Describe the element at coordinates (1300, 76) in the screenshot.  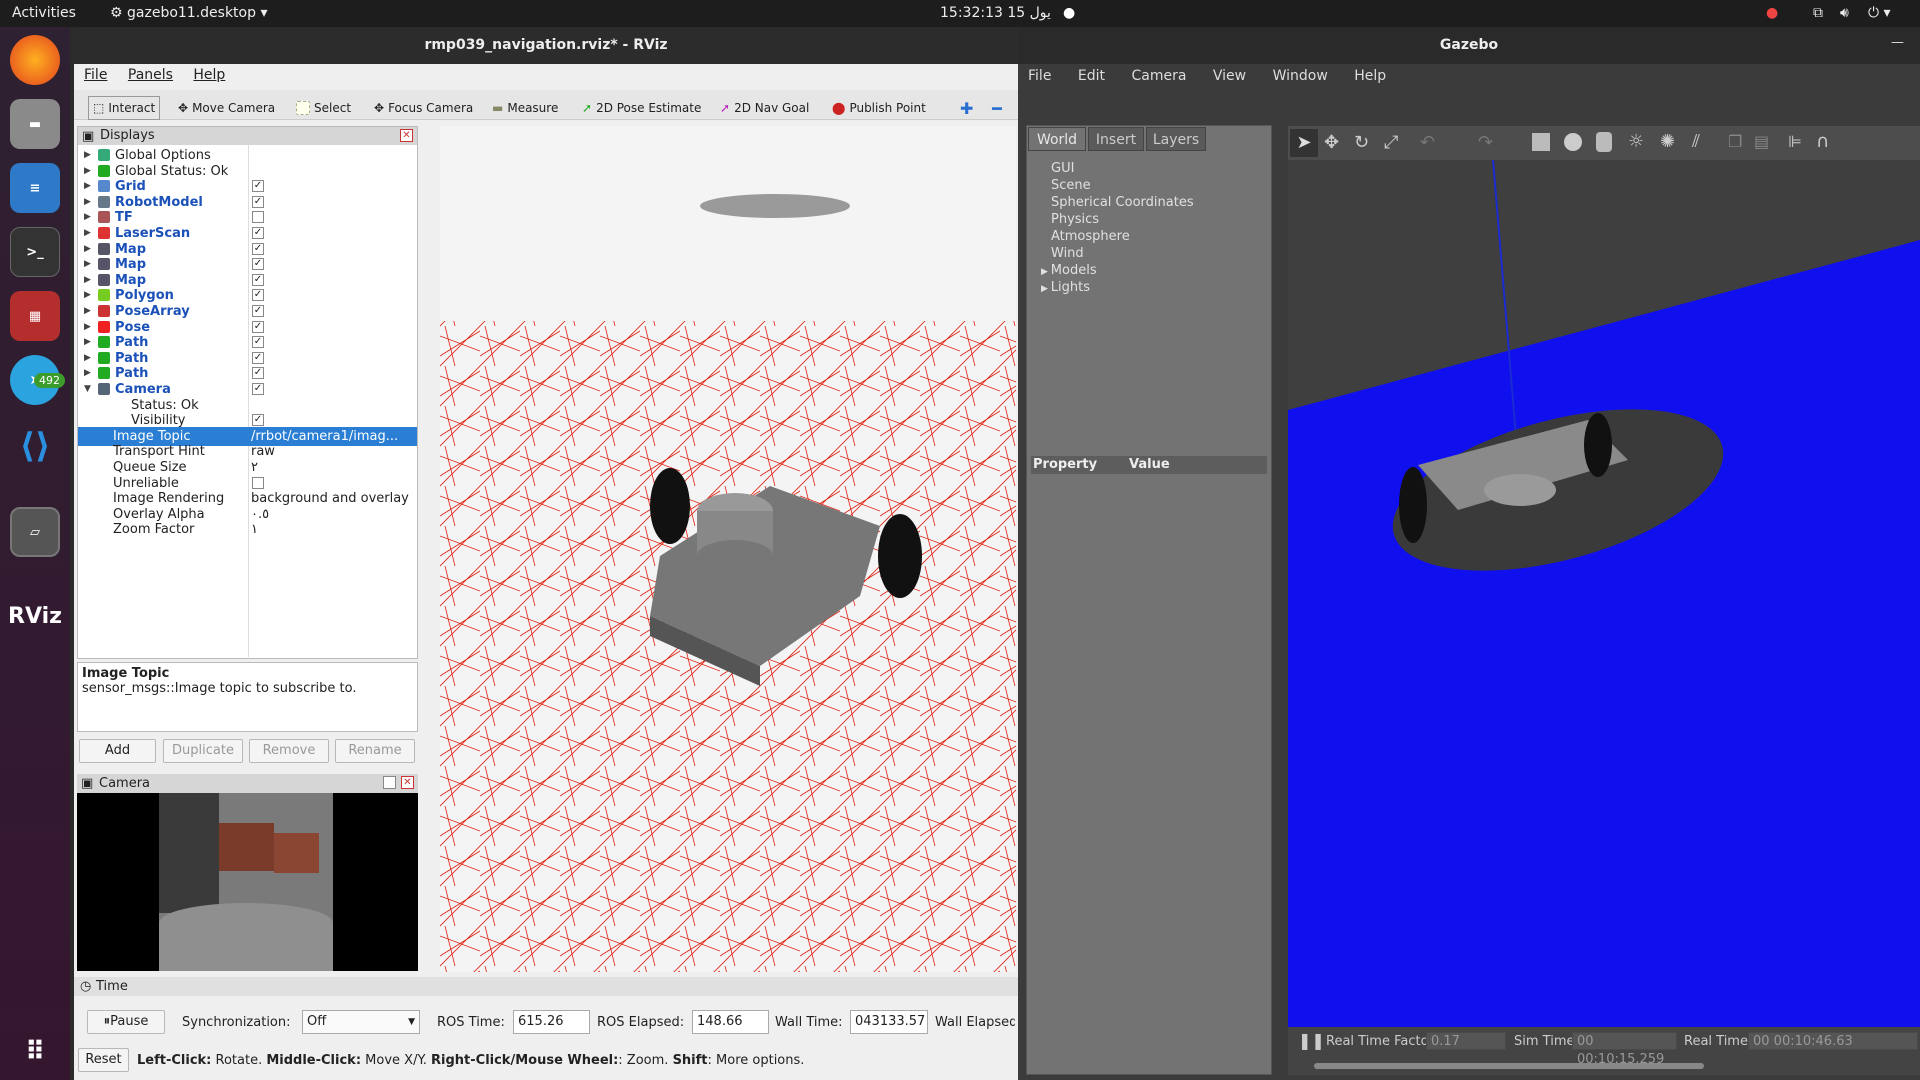
I see `gz-menu-window: Window` at that location.